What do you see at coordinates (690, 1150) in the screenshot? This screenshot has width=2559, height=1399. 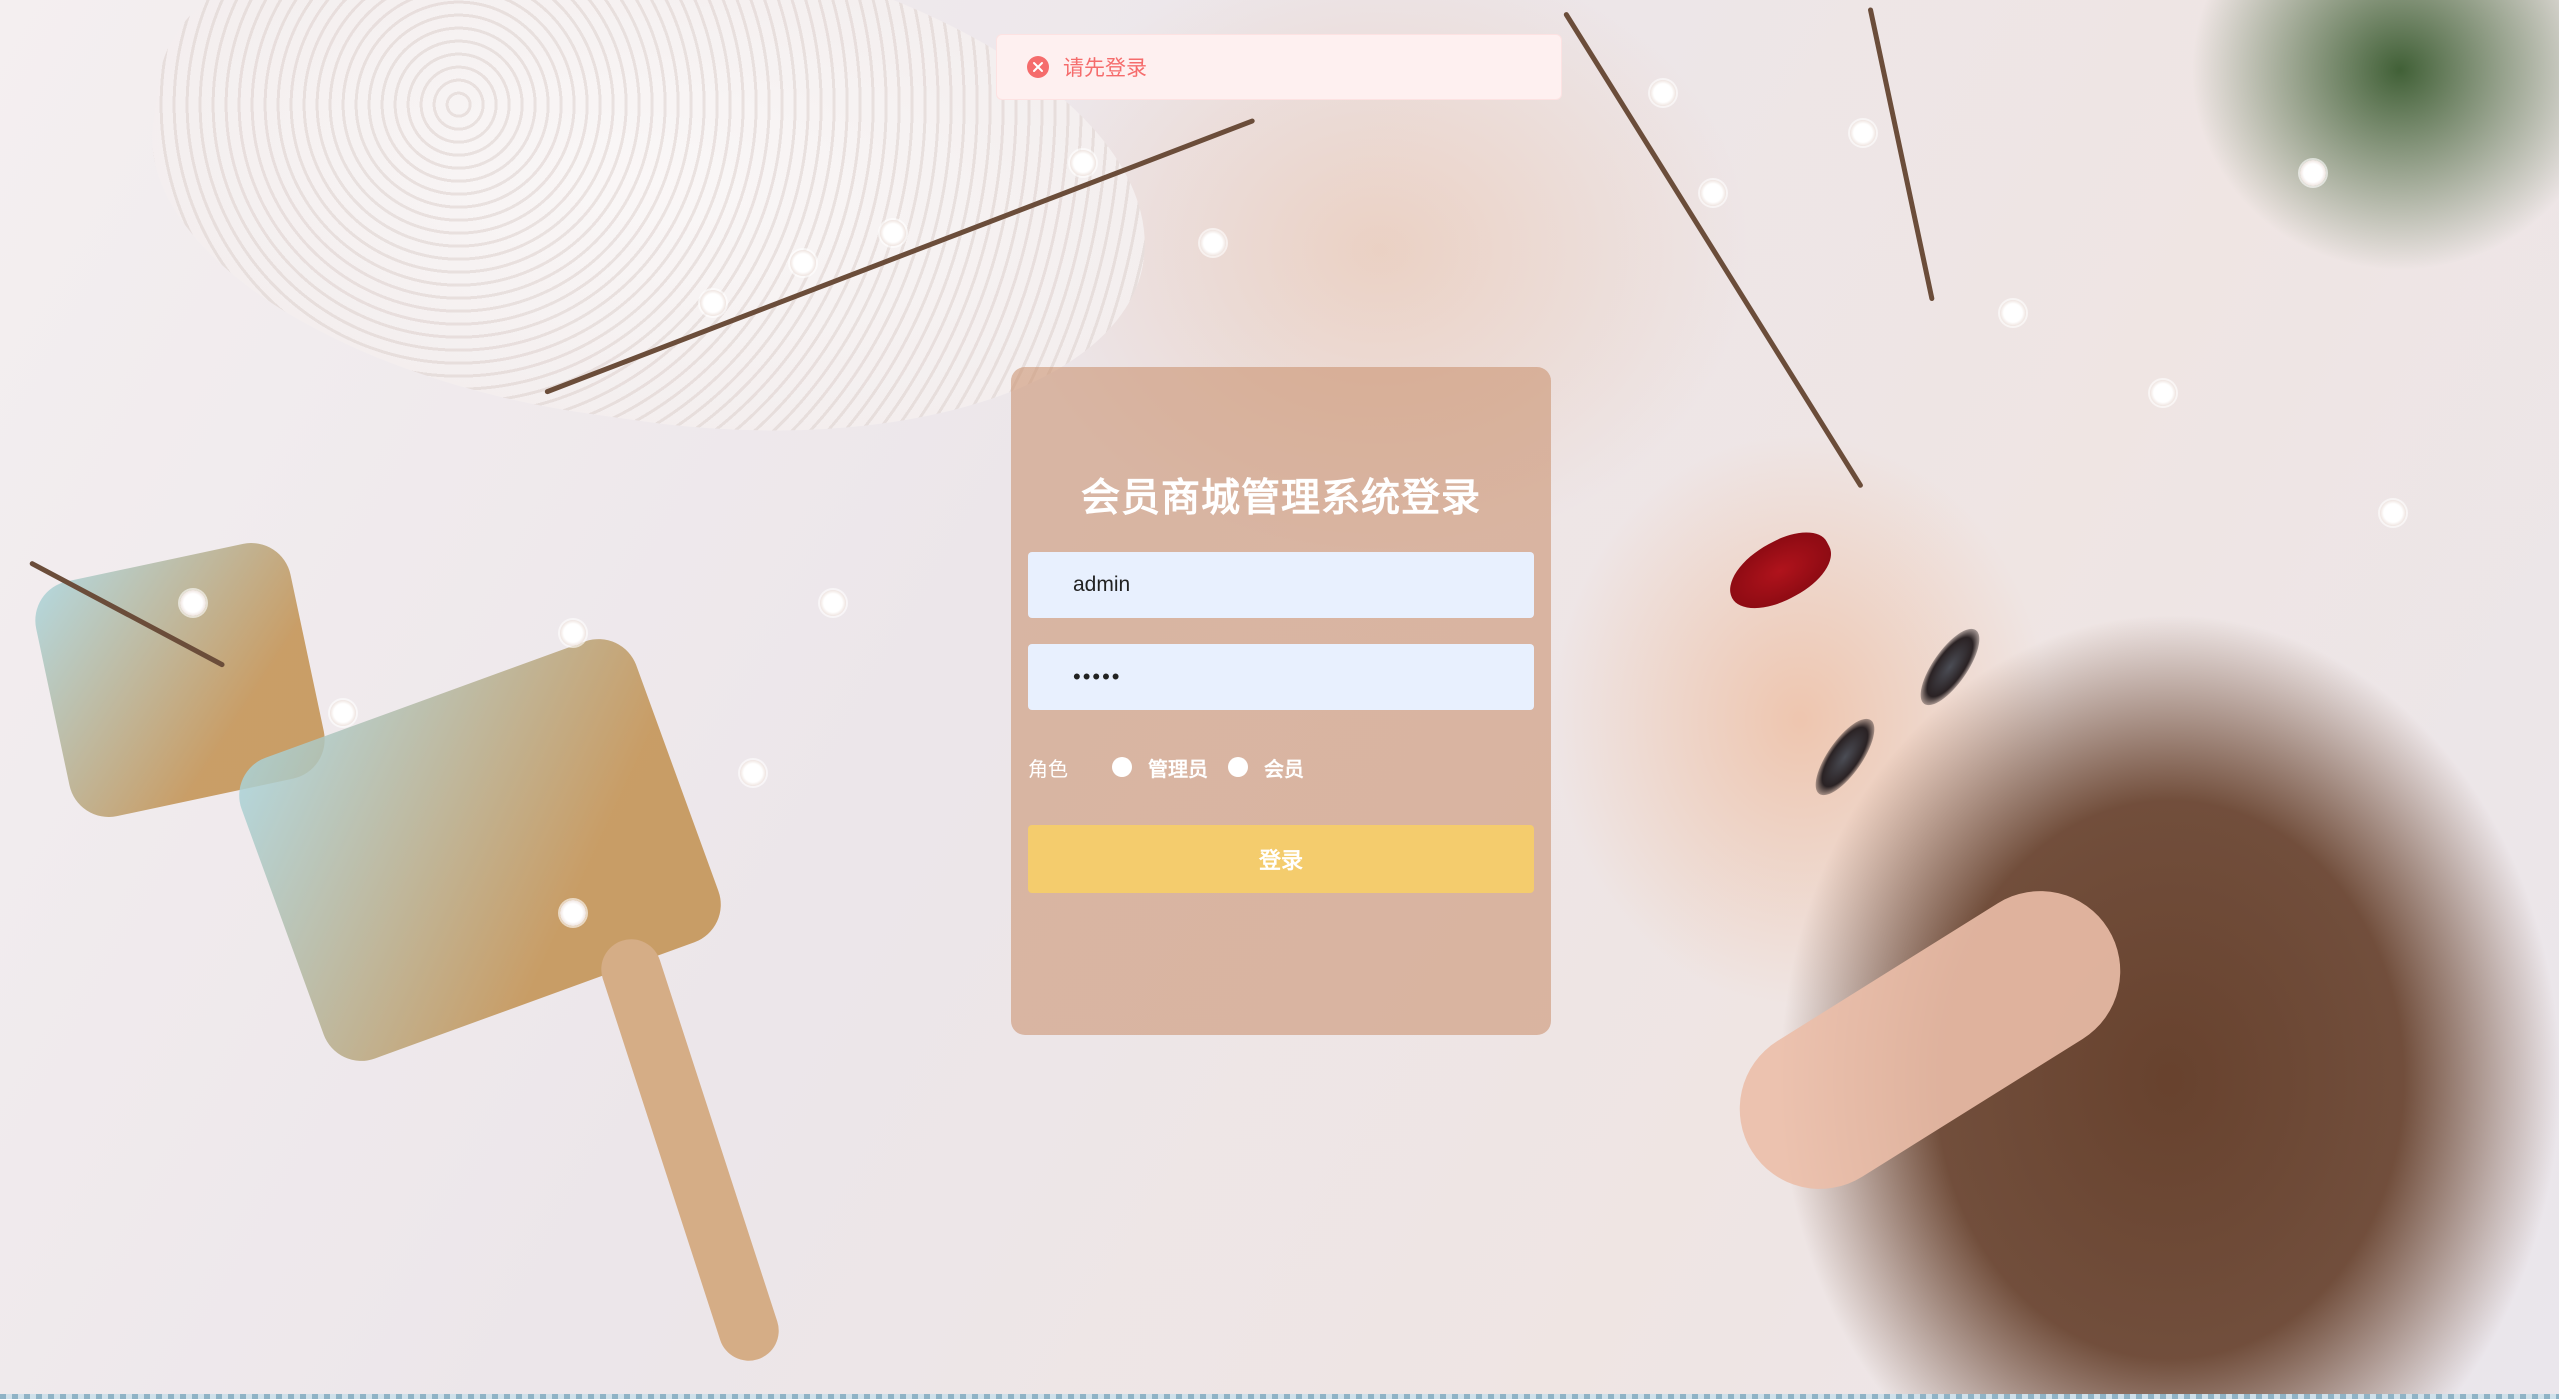 I see `background-strap-decoration` at bounding box center [690, 1150].